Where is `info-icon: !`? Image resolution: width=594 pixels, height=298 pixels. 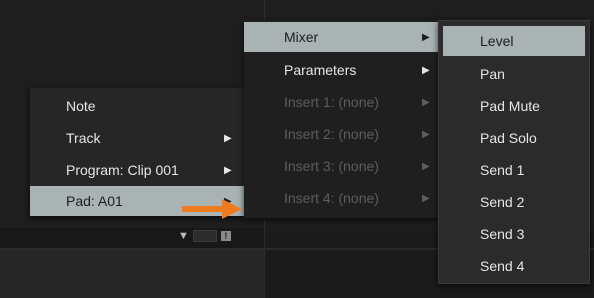 info-icon: ! is located at coordinates (225, 236).